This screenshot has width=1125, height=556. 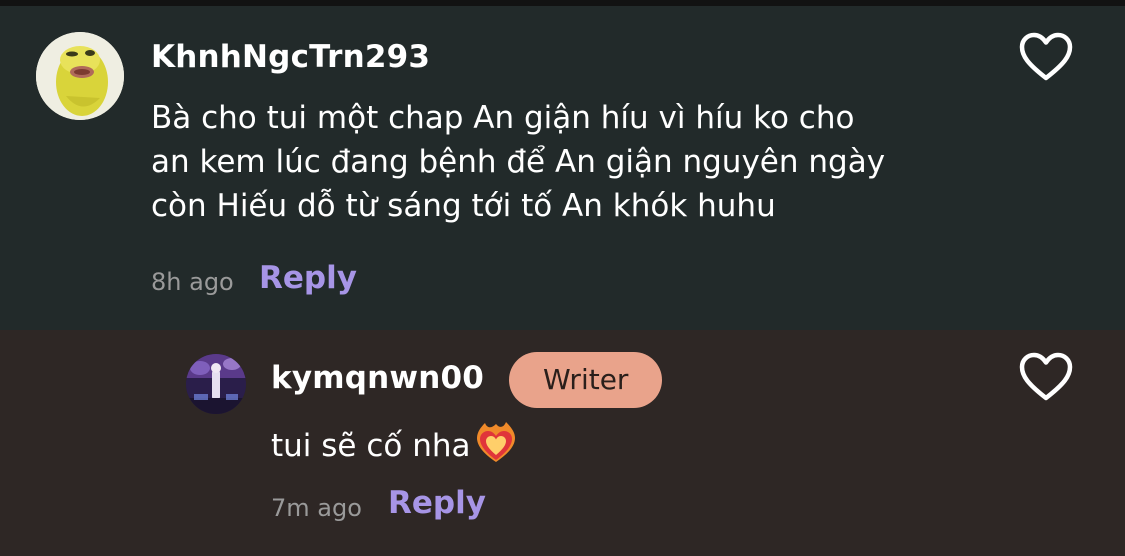 I want to click on reply-like-button, so click(x=1046, y=377).